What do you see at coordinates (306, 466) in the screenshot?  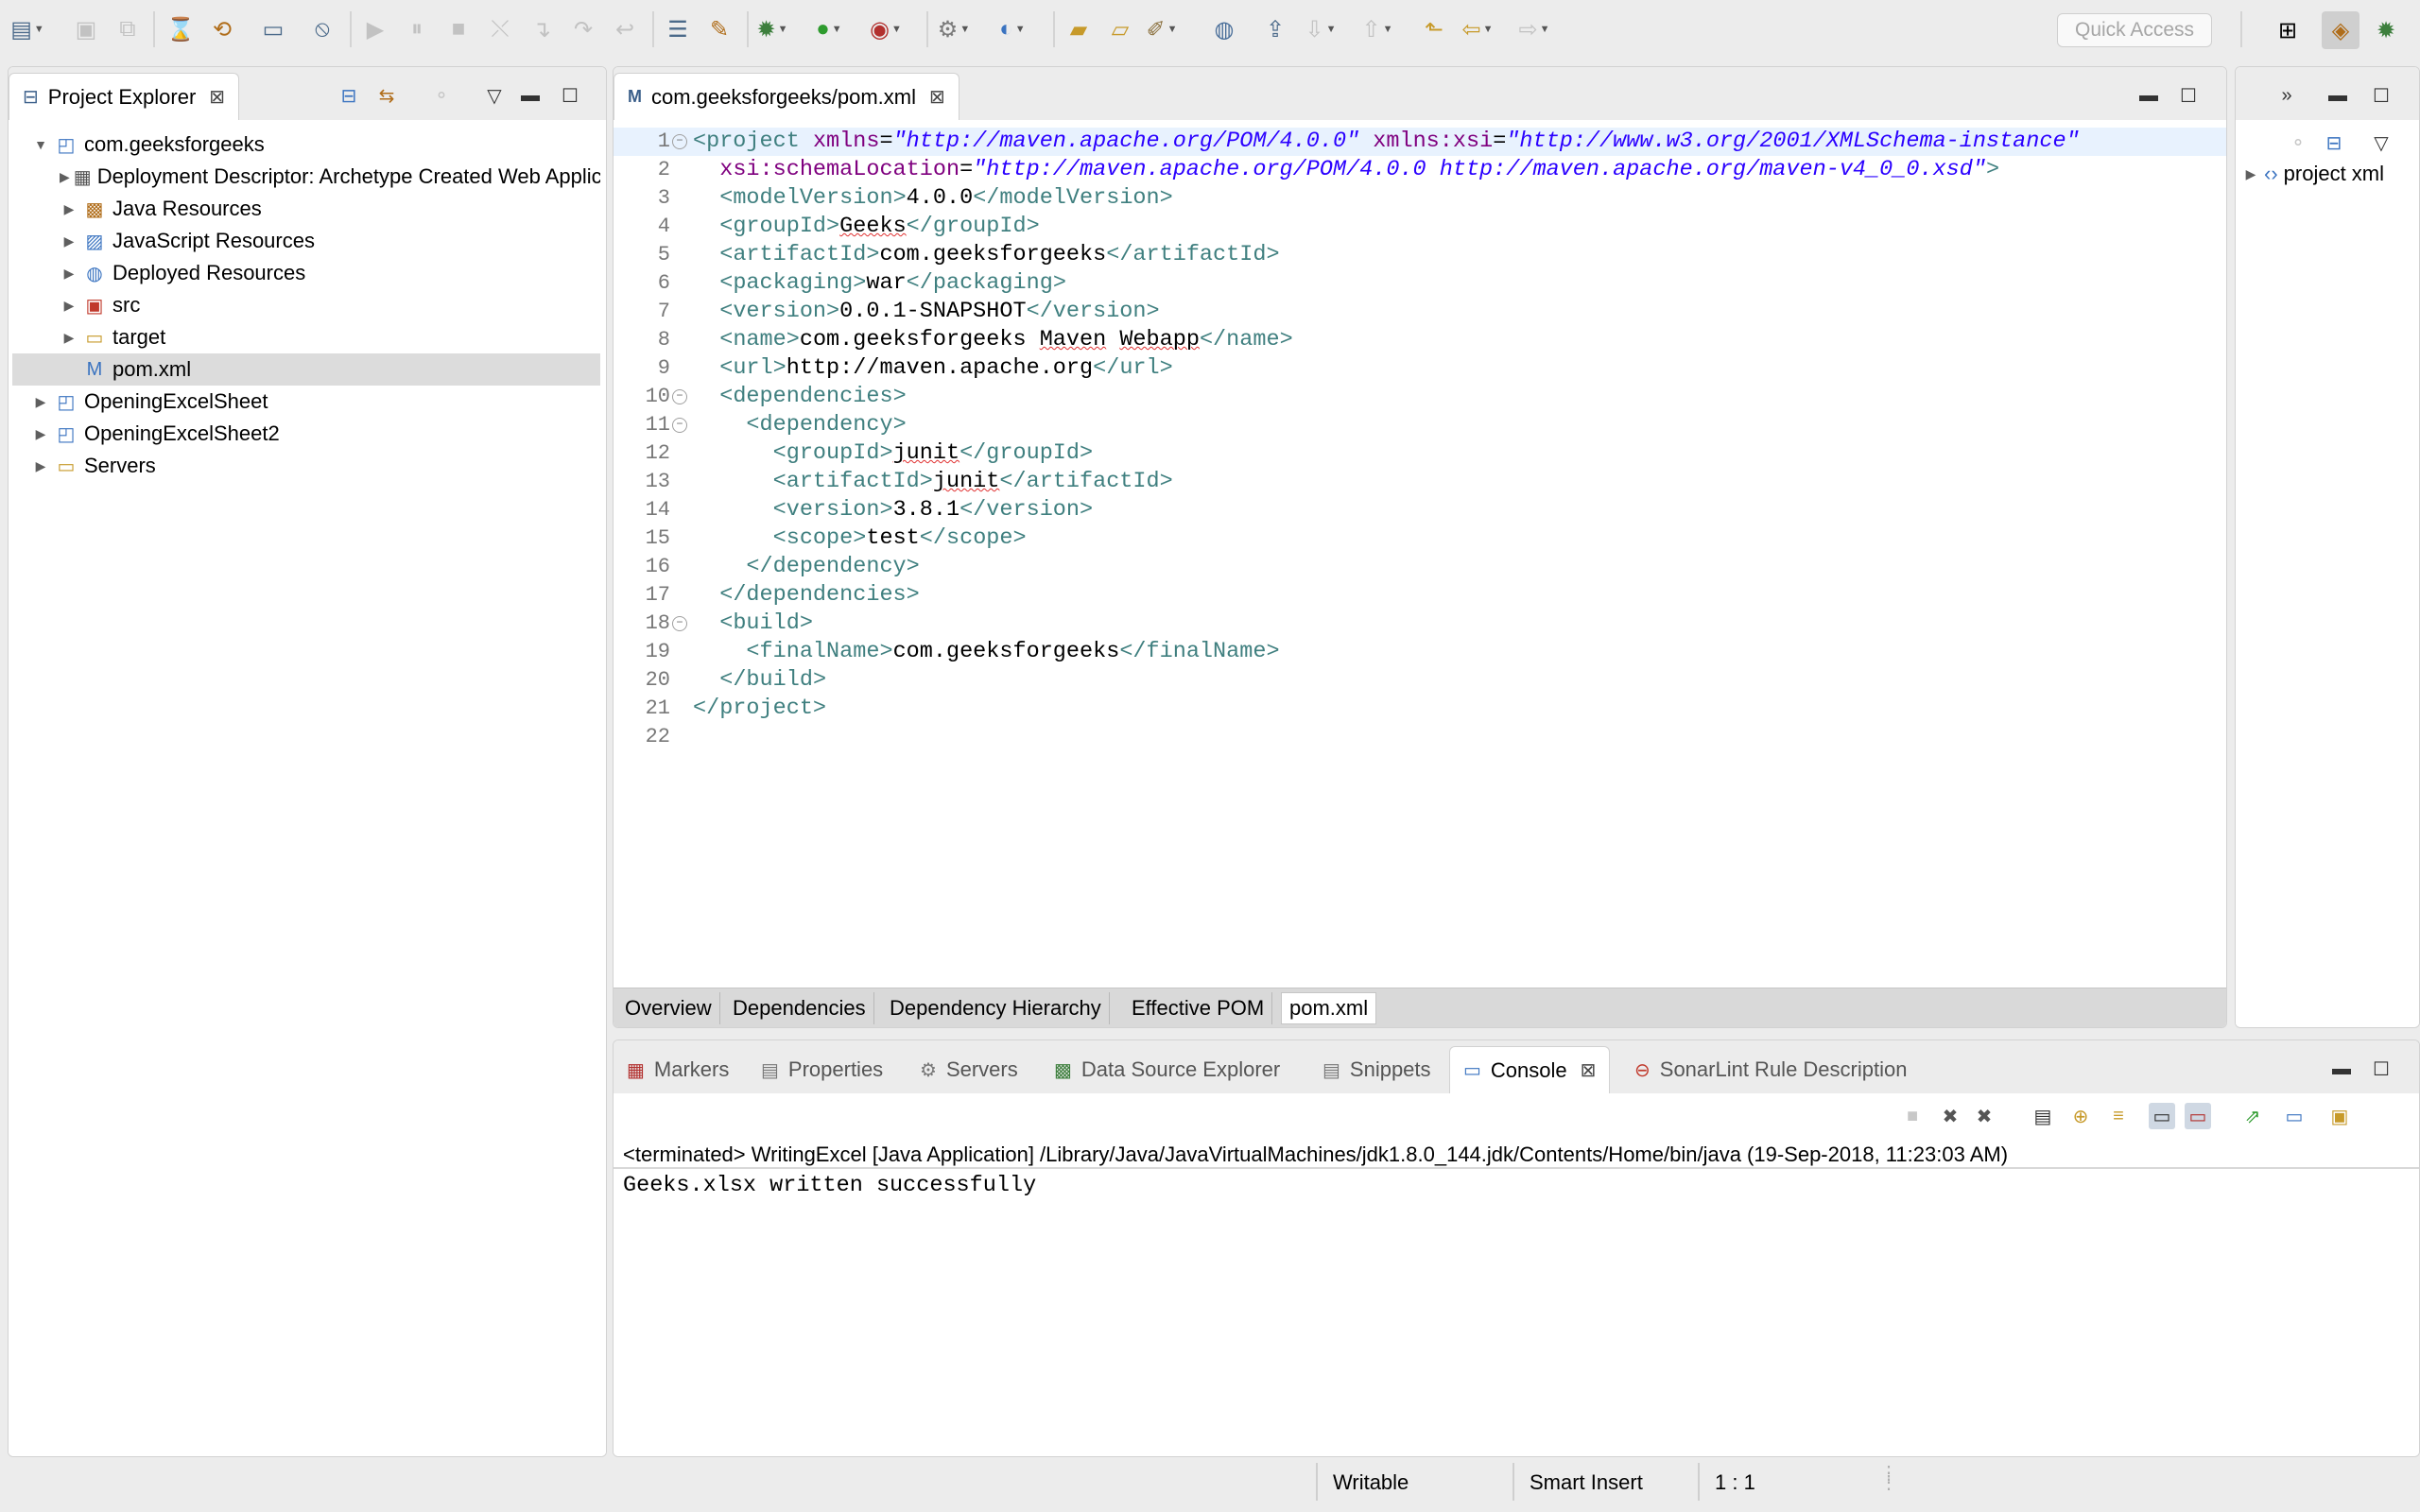 I see `tree-item: ▶ ▭ Servers` at bounding box center [306, 466].